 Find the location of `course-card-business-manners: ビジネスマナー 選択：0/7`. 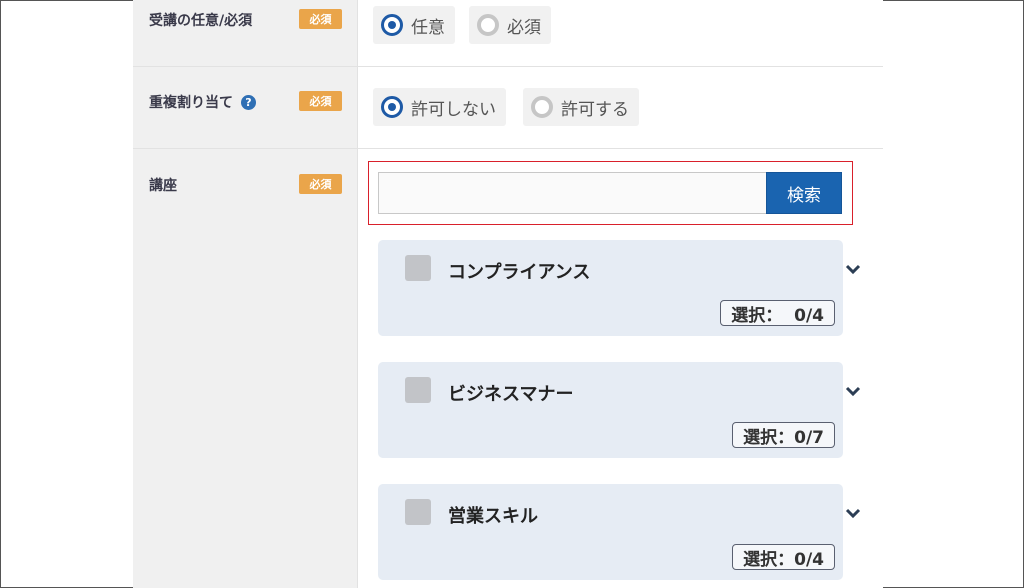

course-card-business-manners: ビジネスマナー 選択：0/7 is located at coordinates (610, 410).